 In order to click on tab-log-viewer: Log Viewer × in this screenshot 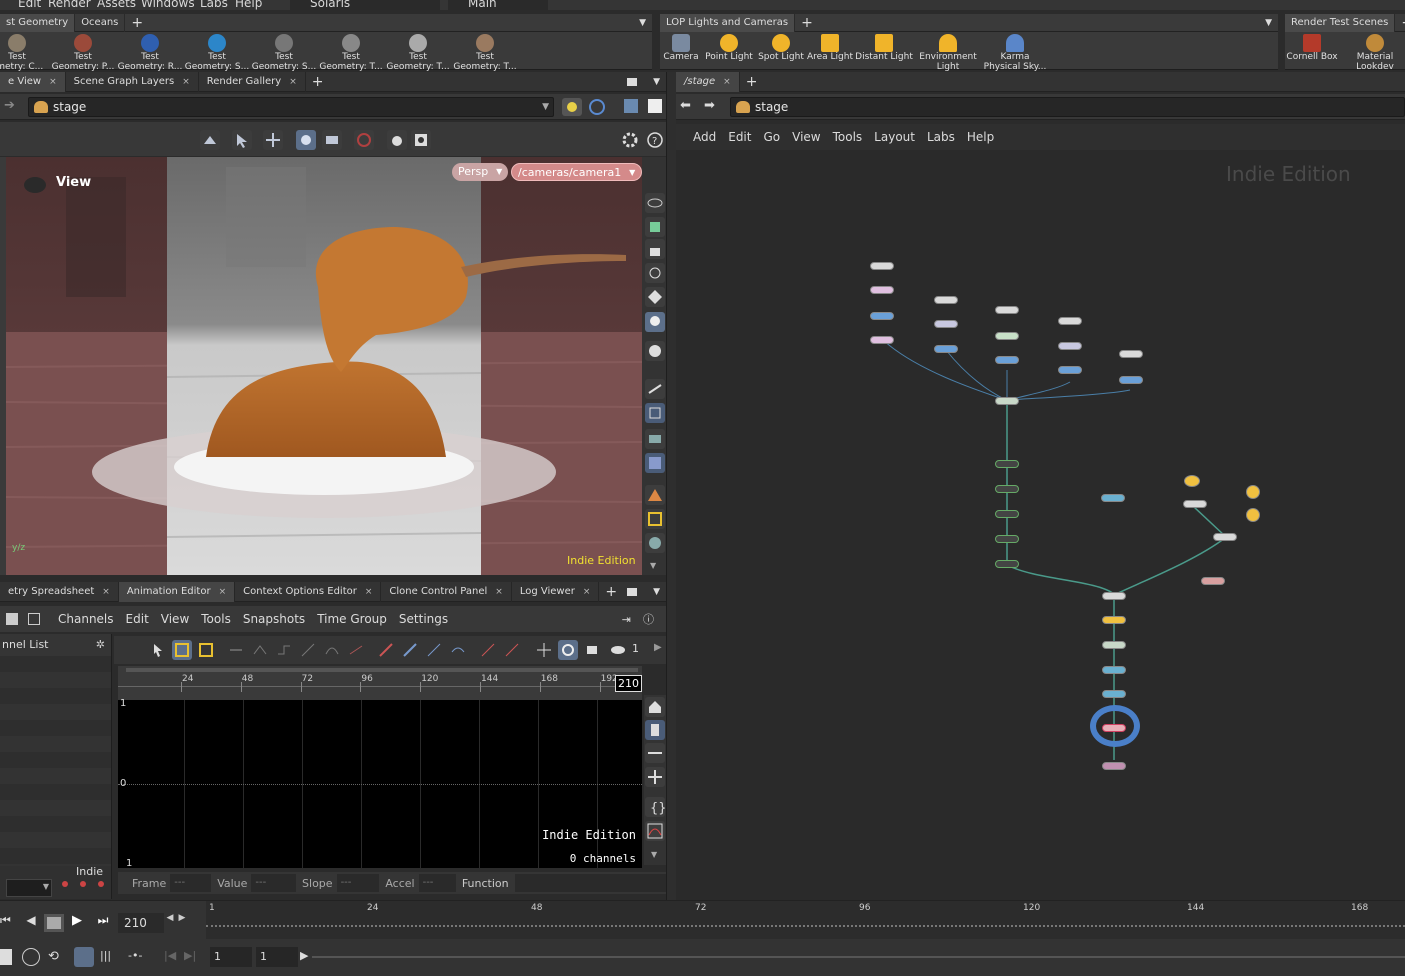, I will do `click(556, 591)`.